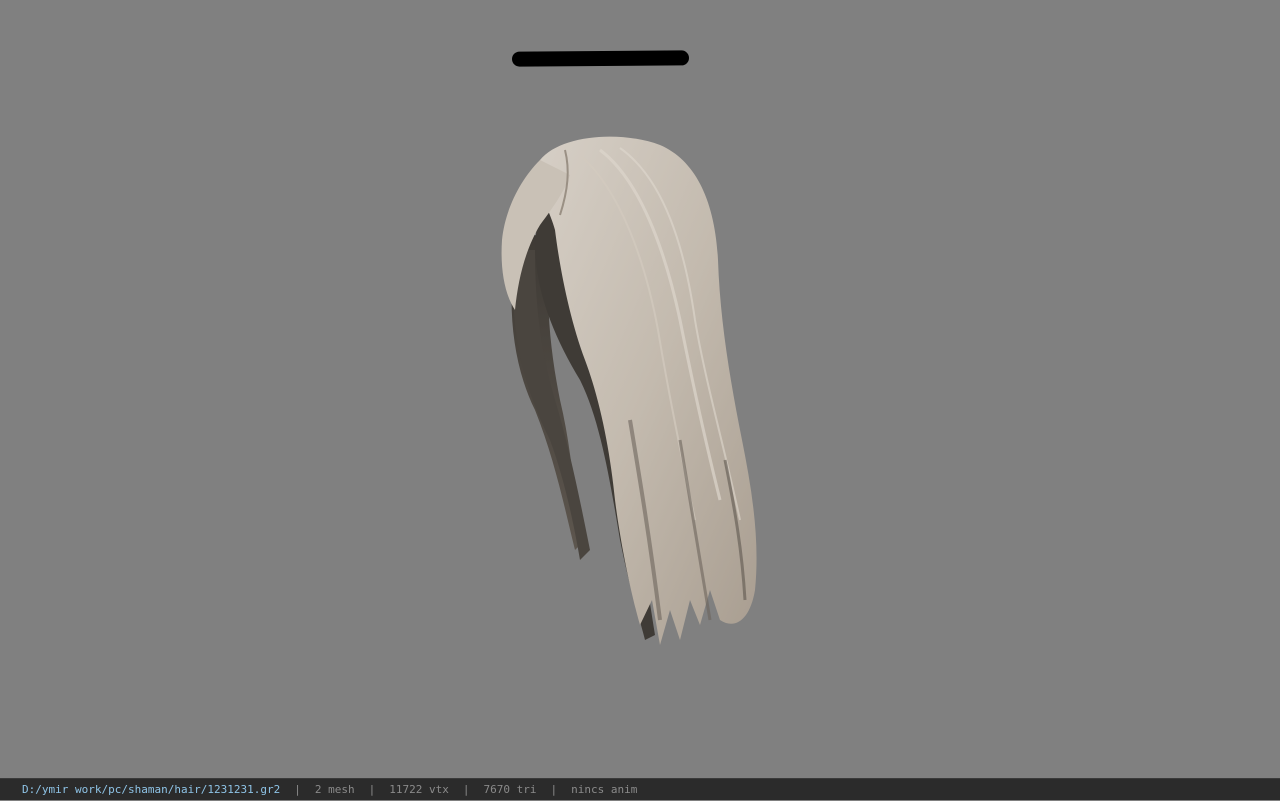 The width and height of the screenshot is (1280, 801). Describe the element at coordinates (151, 789) in the screenshot. I see `file-path: D:/ymir work/pc/shaman/hair/1231231.gr2` at that location.